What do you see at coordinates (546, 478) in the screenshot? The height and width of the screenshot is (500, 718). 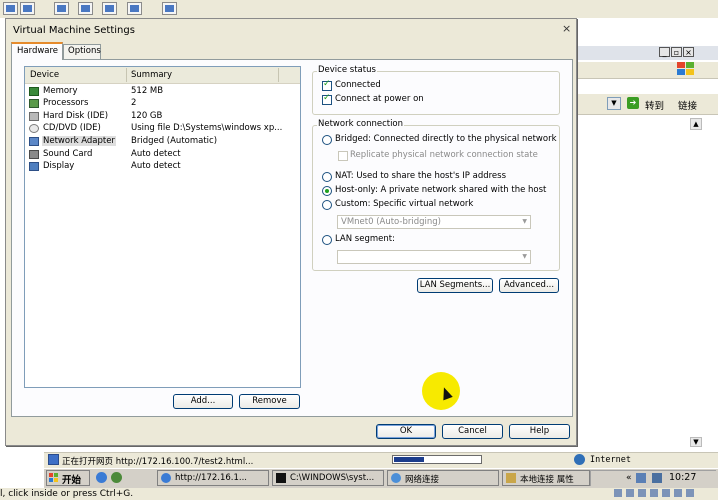 I see `task-local-connection: 本地连接 属性` at bounding box center [546, 478].